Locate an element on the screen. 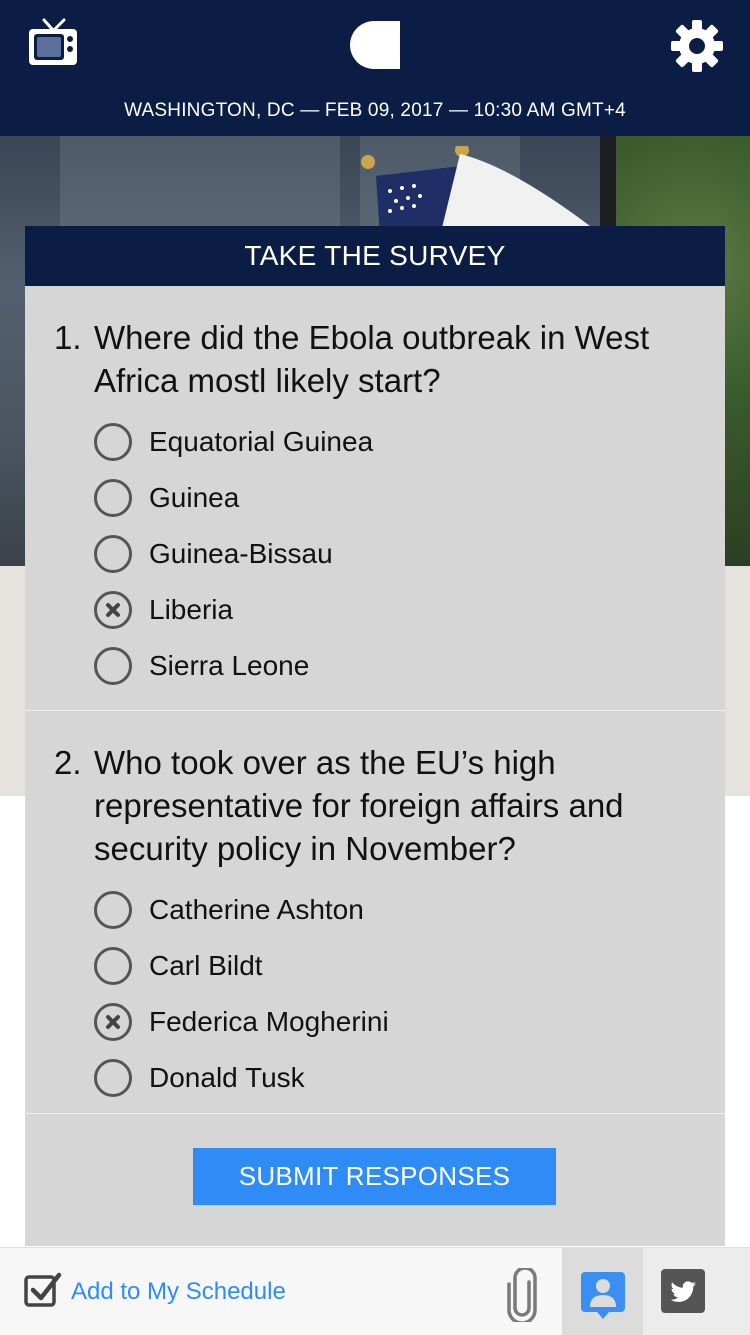 This screenshot has height=1335, width=750. option-donald-tusk: Donald Tusk is located at coordinates (409, 1078).